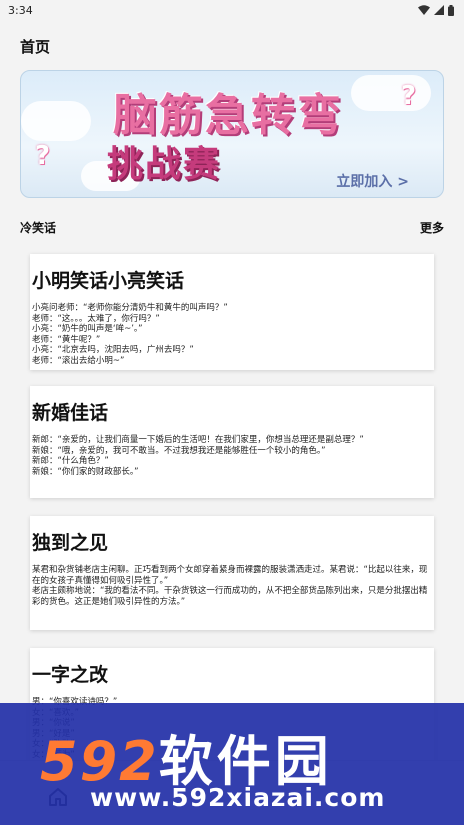 The height and width of the screenshot is (825, 464). Describe the element at coordinates (228, 115) in the screenshot. I see `banner-title: 脑筋急转弯` at that location.